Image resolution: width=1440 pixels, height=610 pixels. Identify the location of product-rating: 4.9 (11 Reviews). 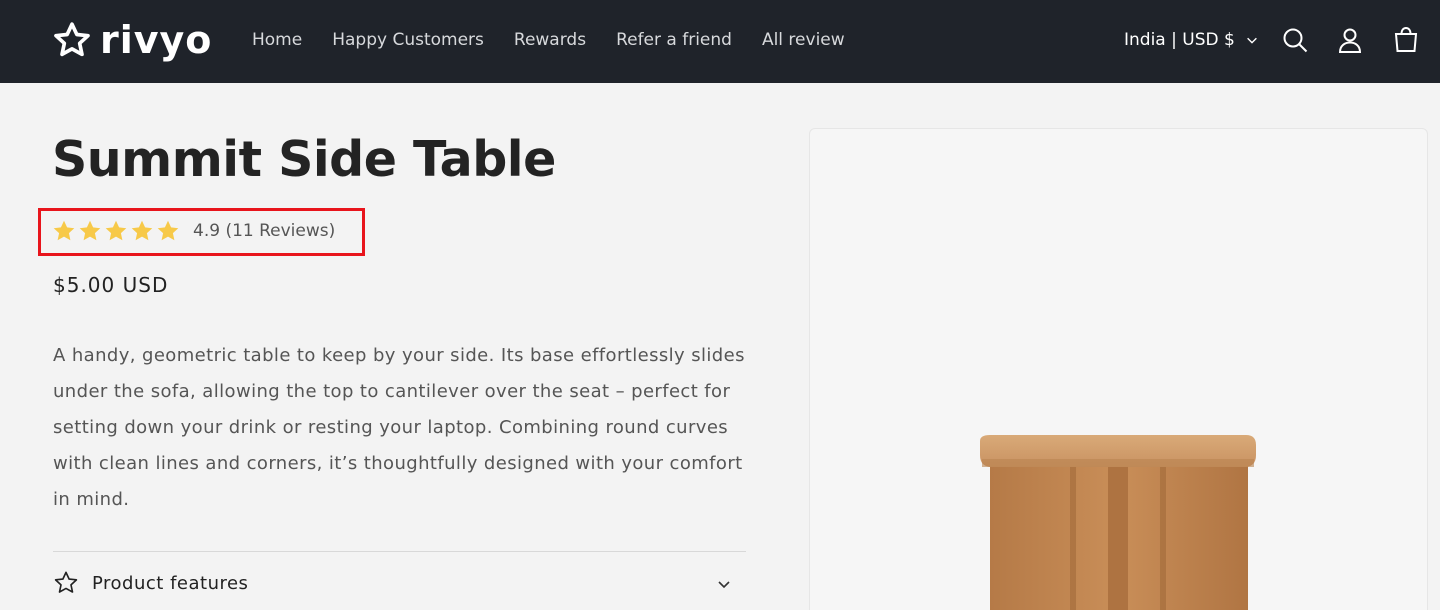
(193, 231).